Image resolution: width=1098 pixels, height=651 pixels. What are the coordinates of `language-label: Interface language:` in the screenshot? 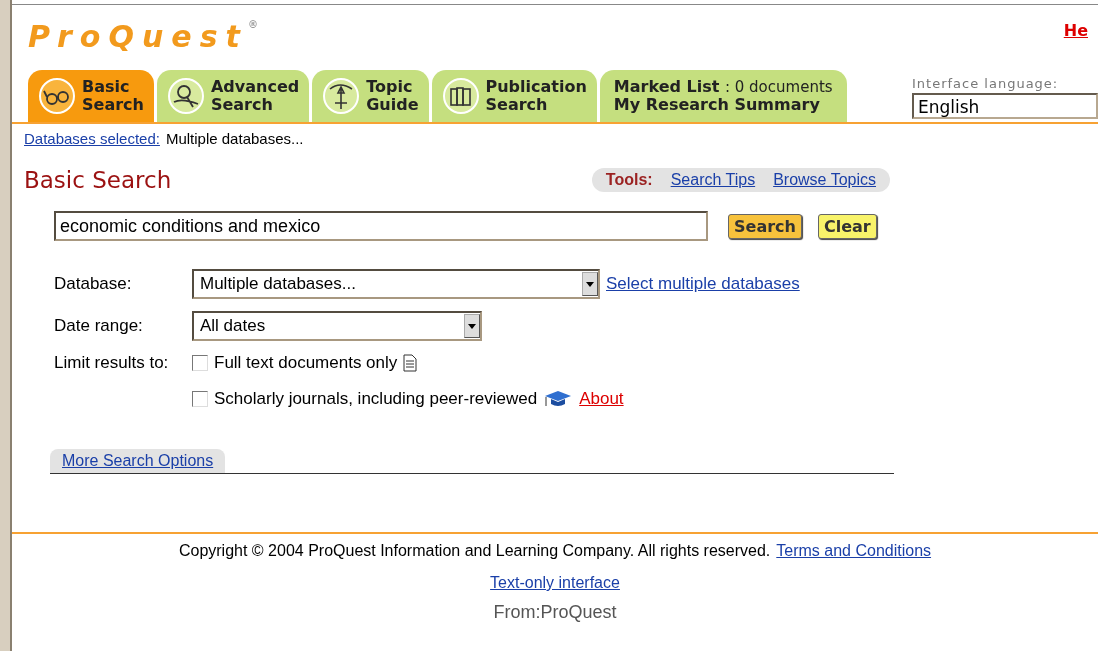 It's located at (986, 83).